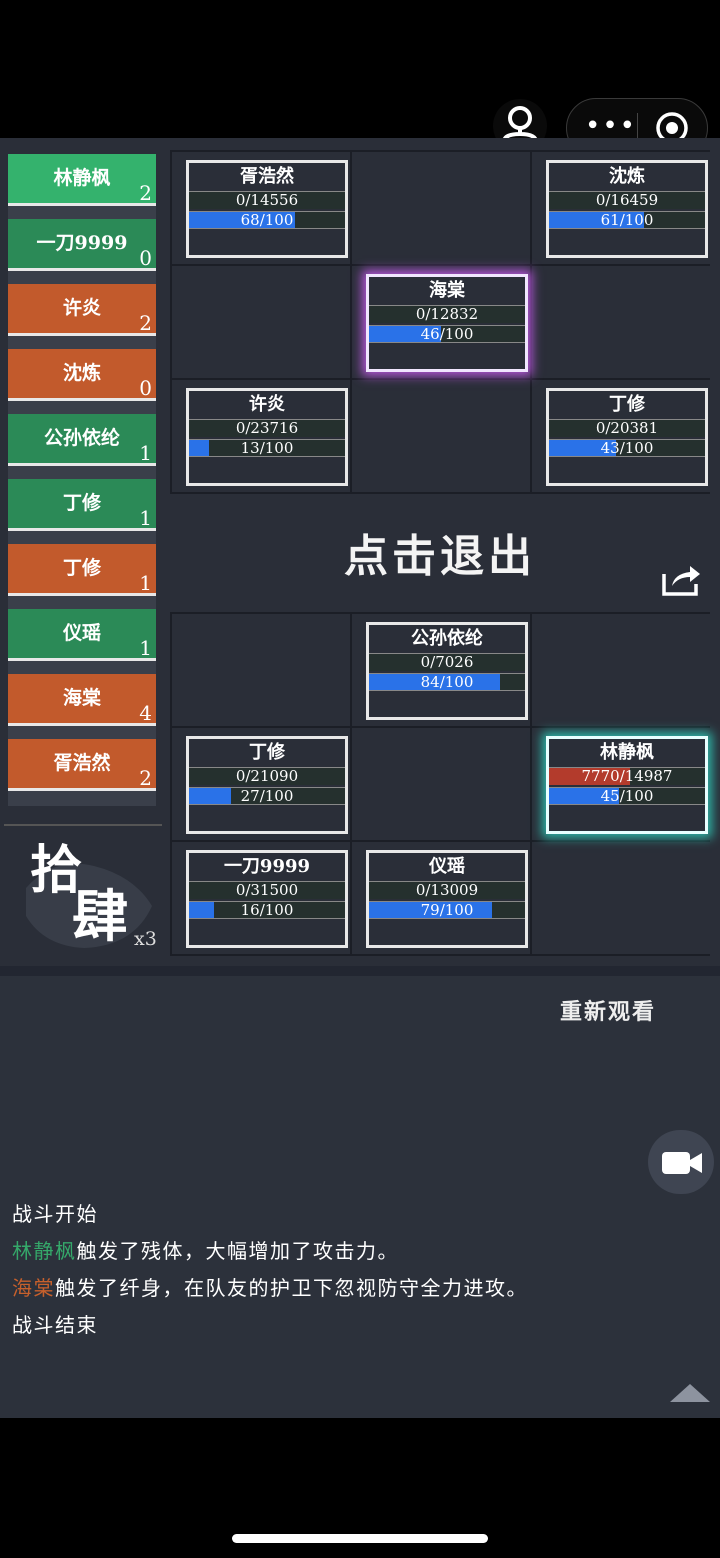 The width and height of the screenshot is (720, 1558). I want to click on fighter-card: 一刀9999 0/31500 16/100, so click(267, 899).